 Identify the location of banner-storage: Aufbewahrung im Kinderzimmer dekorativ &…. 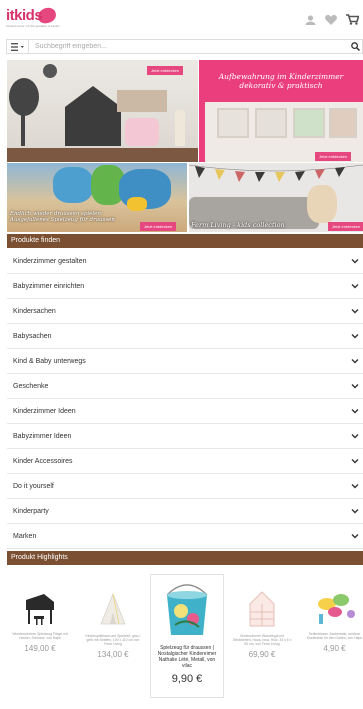
(281, 111).